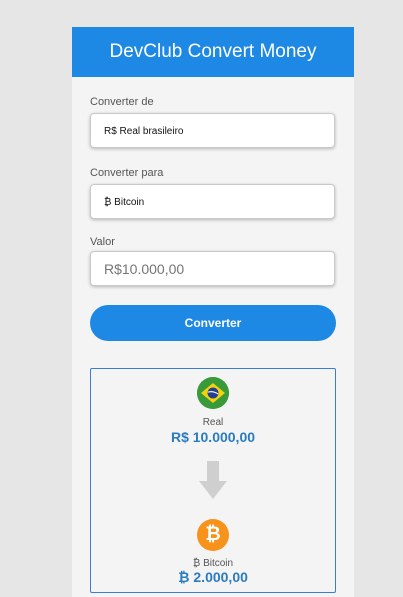  I want to click on value-input, so click(212, 268).